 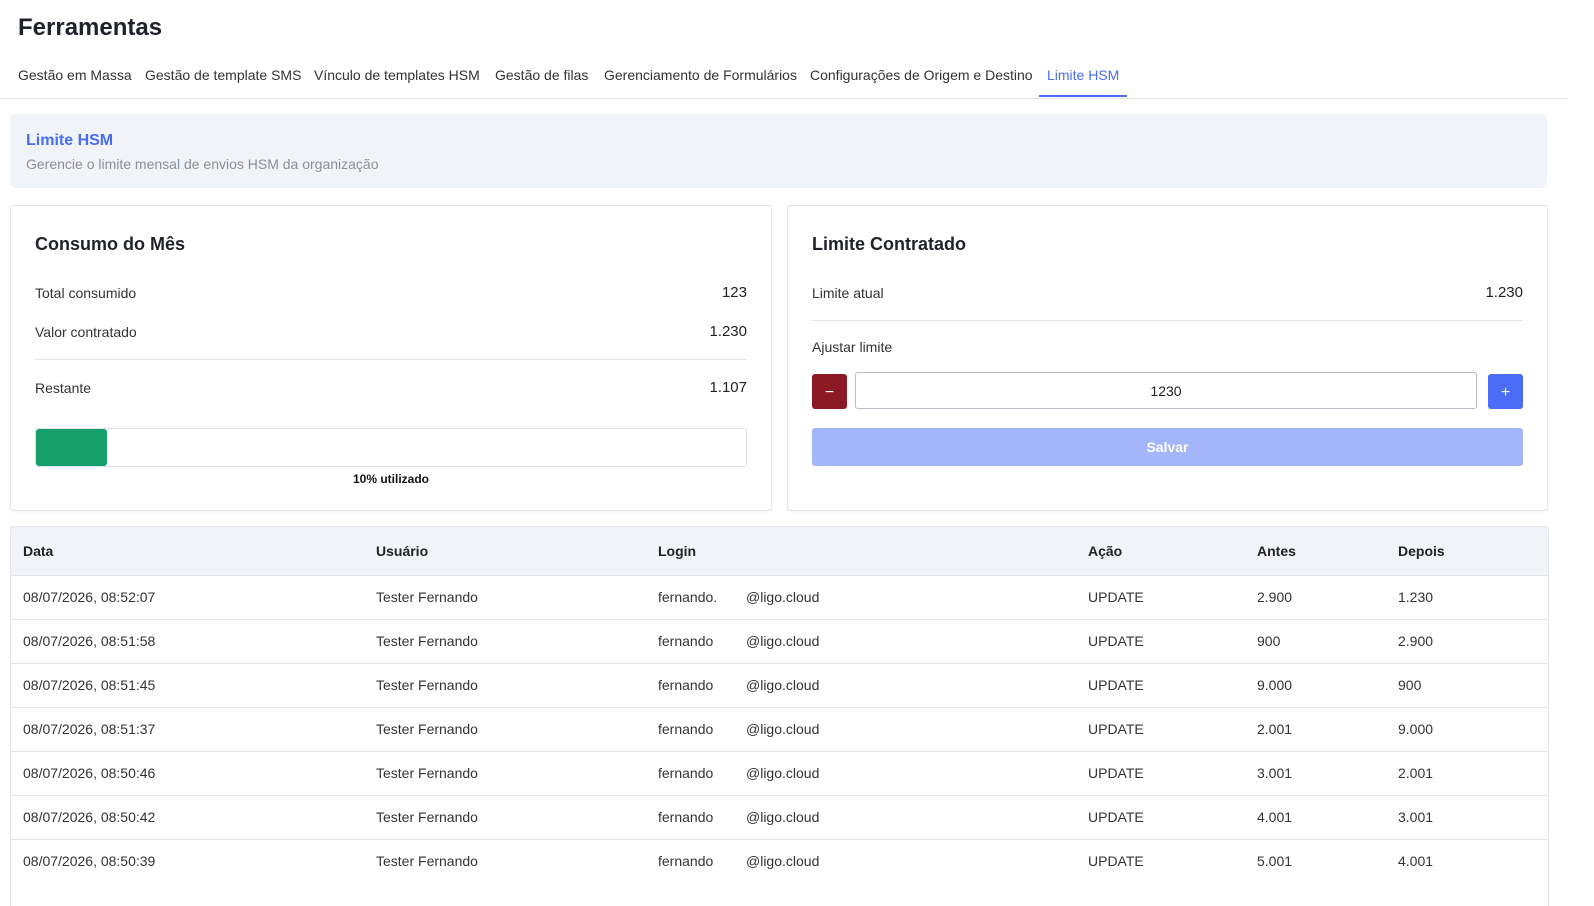 I want to click on valor-contratado-value: 1.230, so click(x=728, y=331).